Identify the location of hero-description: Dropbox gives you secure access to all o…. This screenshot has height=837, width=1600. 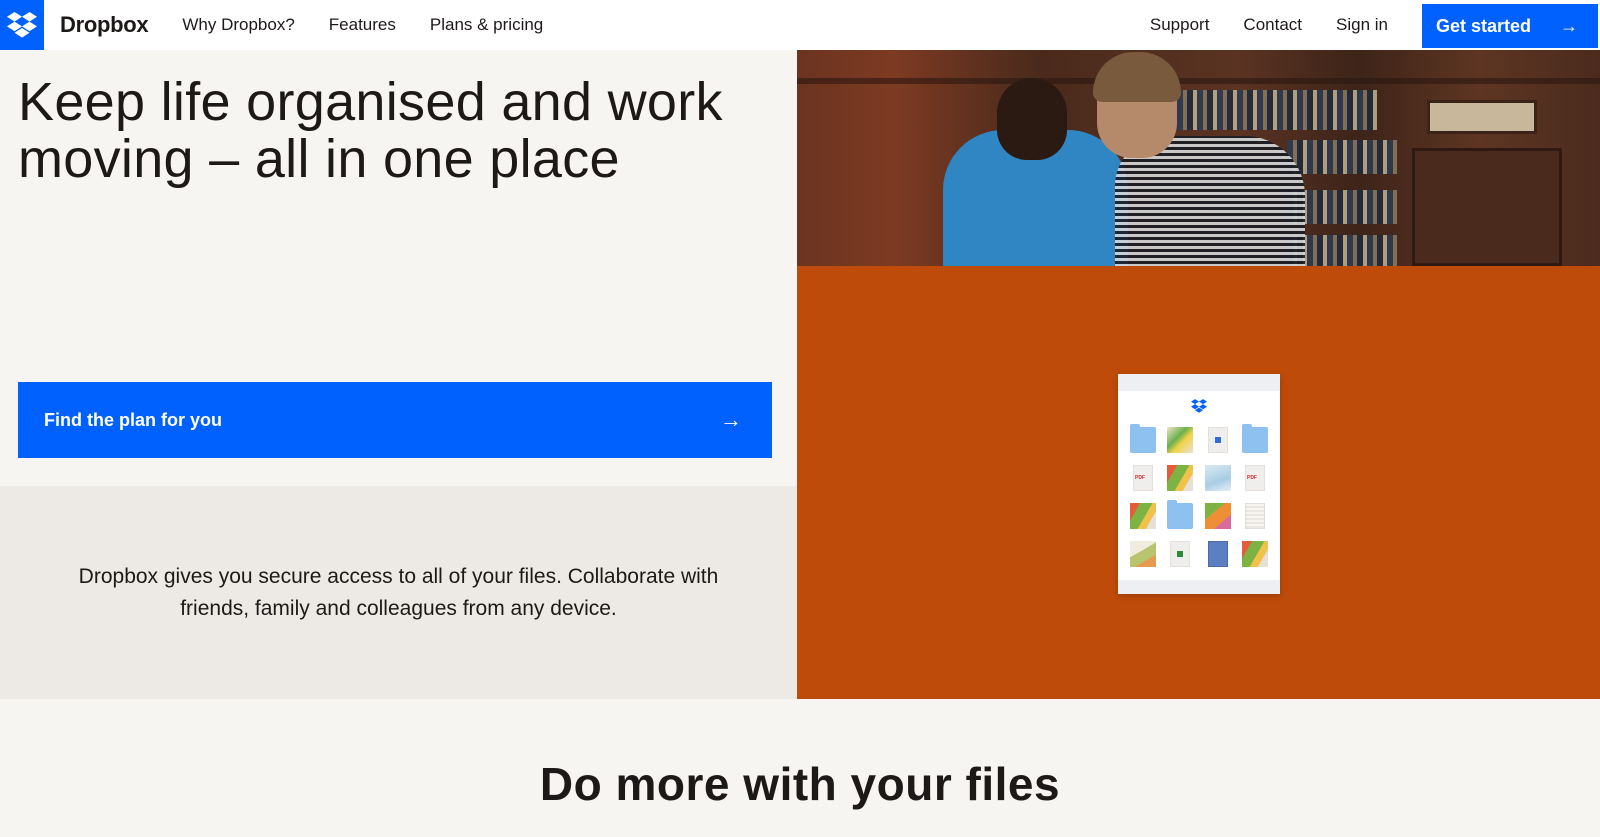
(398, 592).